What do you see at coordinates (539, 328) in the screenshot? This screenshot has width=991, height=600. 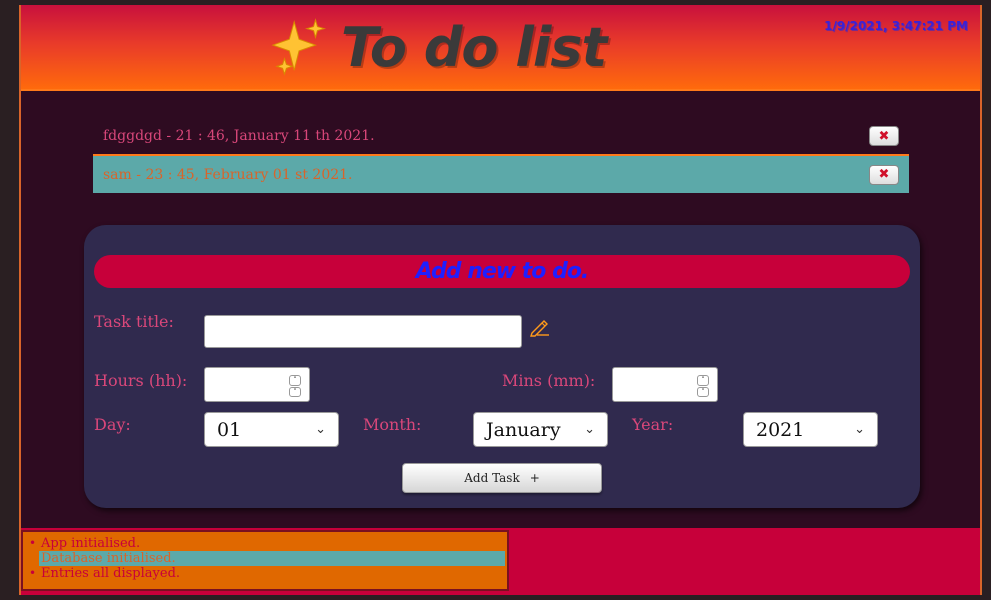 I see `pencil-icon` at bounding box center [539, 328].